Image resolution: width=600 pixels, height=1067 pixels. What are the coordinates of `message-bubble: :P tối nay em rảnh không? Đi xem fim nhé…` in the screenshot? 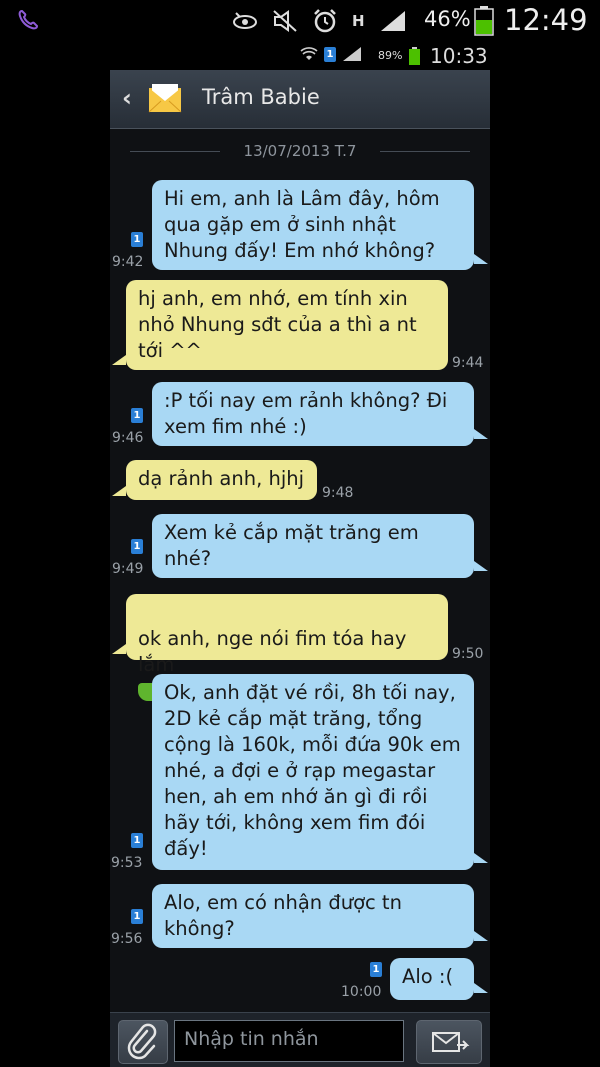 It's located at (313, 414).